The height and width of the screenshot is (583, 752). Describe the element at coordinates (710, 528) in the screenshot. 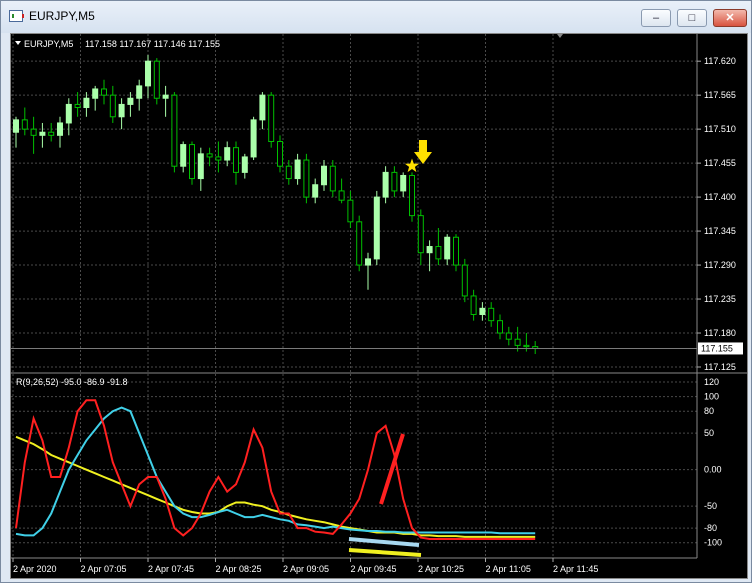

I see `indicator-tick-label: -80` at that location.